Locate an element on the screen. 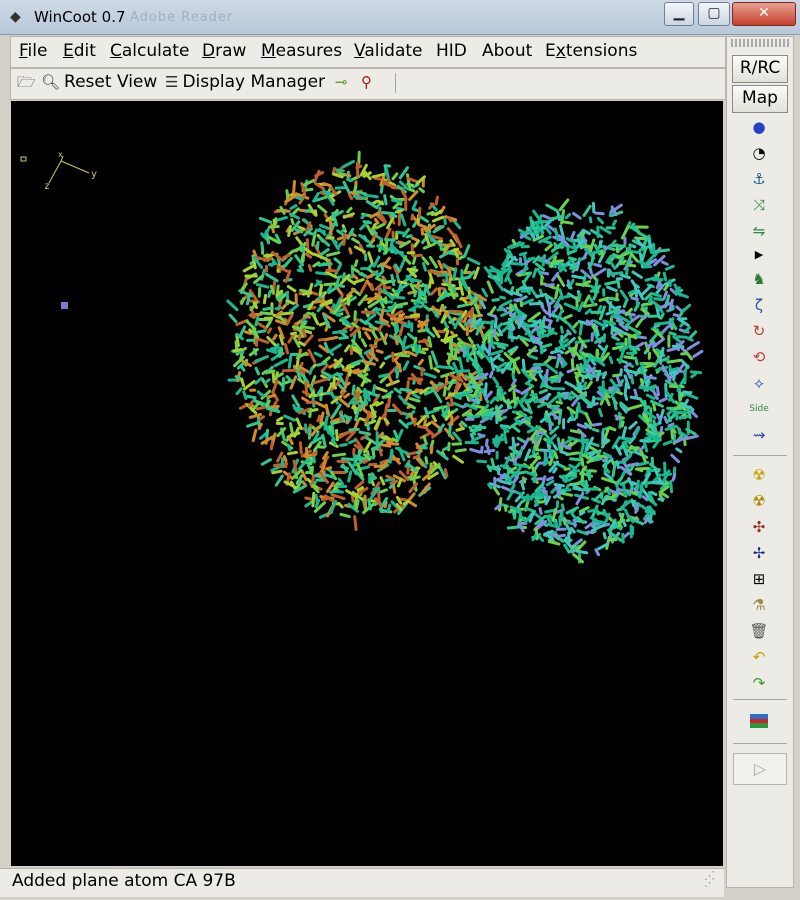 The width and height of the screenshot is (800, 900). reverse-direction-icon: ⟲ is located at coordinates (759, 357).